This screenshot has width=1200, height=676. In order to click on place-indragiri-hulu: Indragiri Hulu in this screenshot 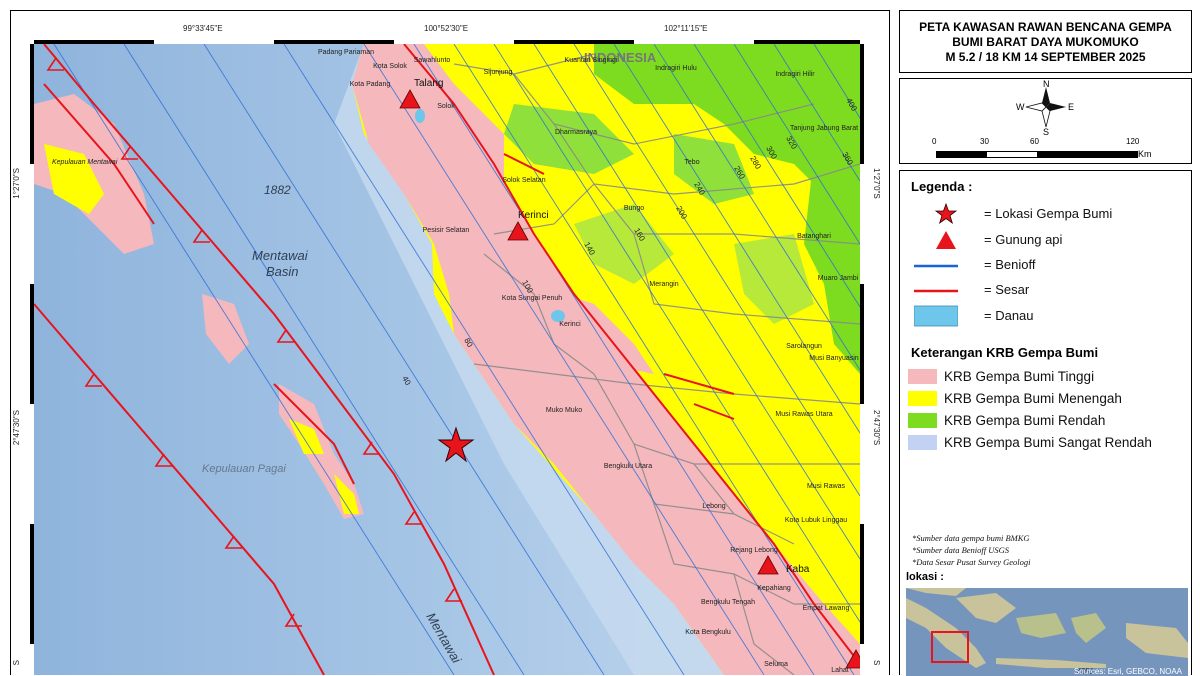, I will do `click(676, 68)`.